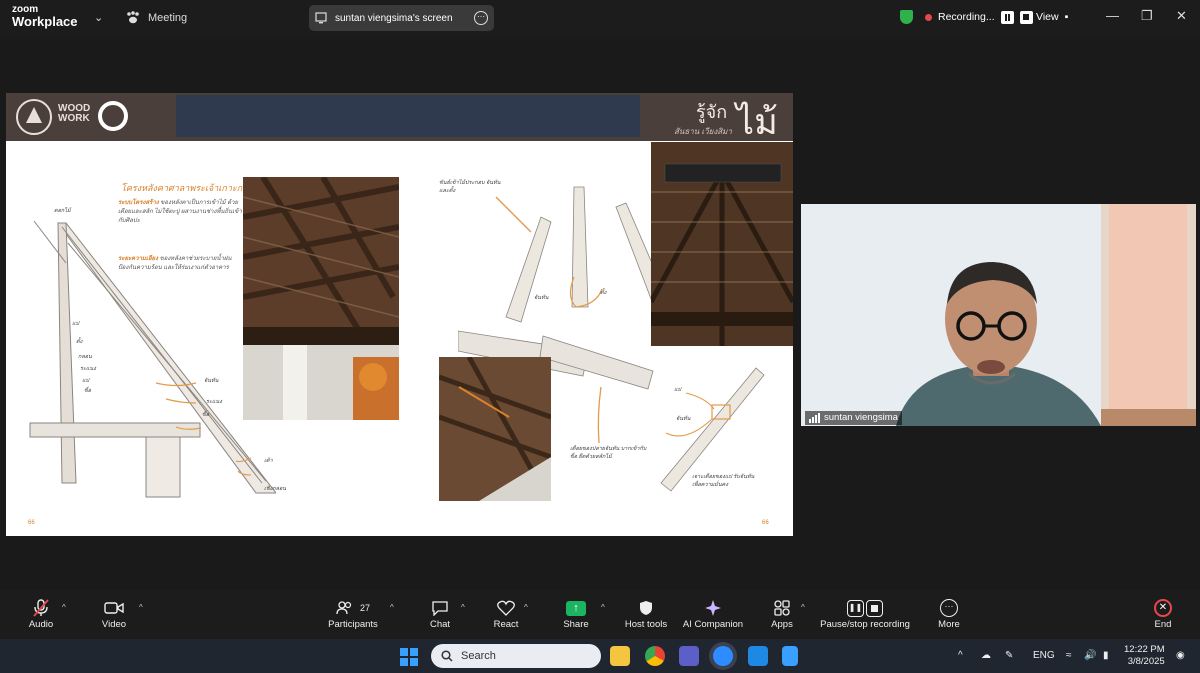 This screenshot has height=673, width=1200. Describe the element at coordinates (1163, 608) in the screenshot. I see `end-icon: ✕` at that location.